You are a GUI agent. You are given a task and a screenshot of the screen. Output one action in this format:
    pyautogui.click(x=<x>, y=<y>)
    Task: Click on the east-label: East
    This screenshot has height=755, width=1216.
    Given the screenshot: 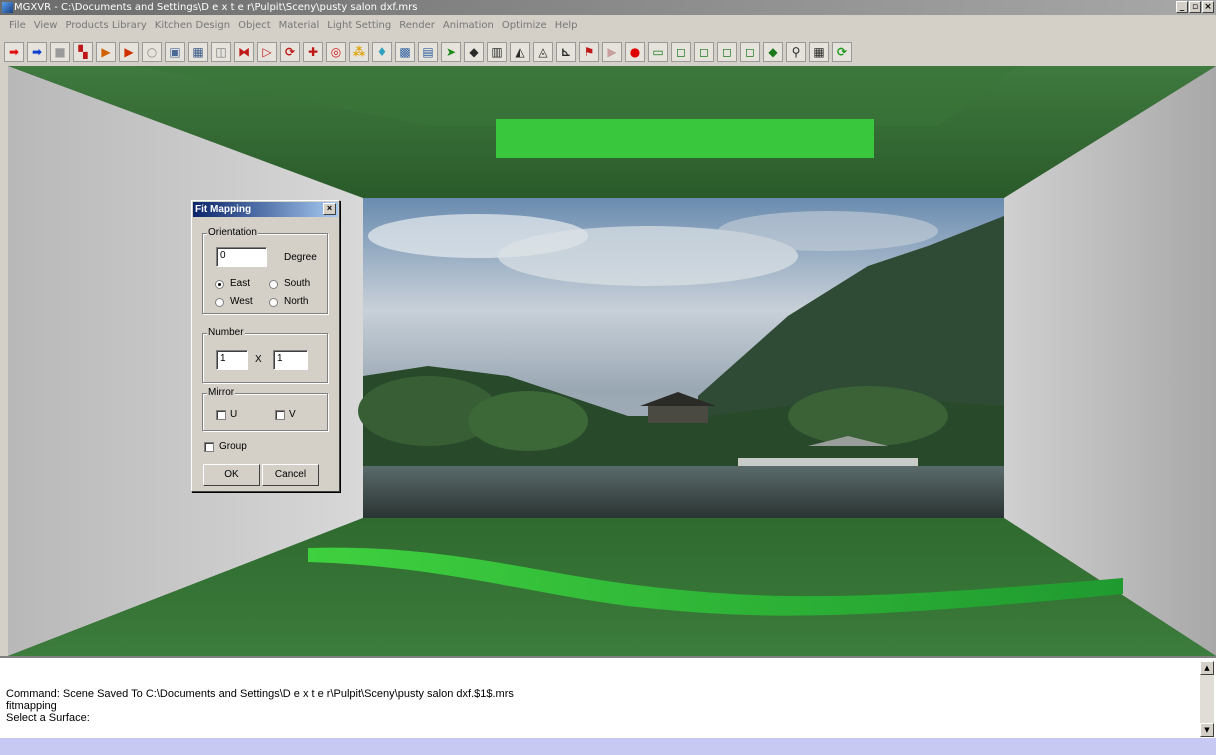 What is the action you would take?
    pyautogui.click(x=240, y=283)
    